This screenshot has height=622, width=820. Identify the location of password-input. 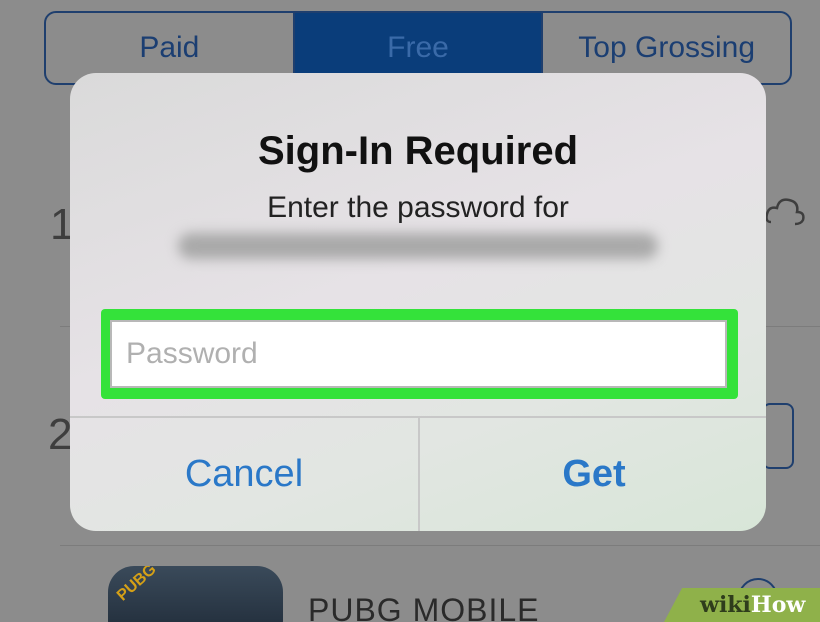
(418, 354).